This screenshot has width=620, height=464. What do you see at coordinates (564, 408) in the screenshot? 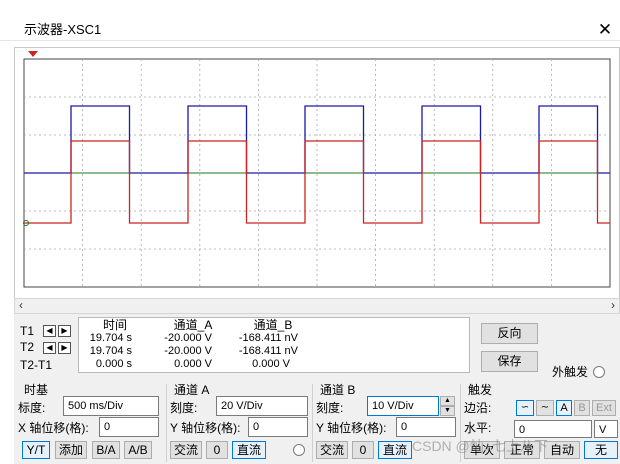
I see `trigger-source-a-button: A` at bounding box center [564, 408].